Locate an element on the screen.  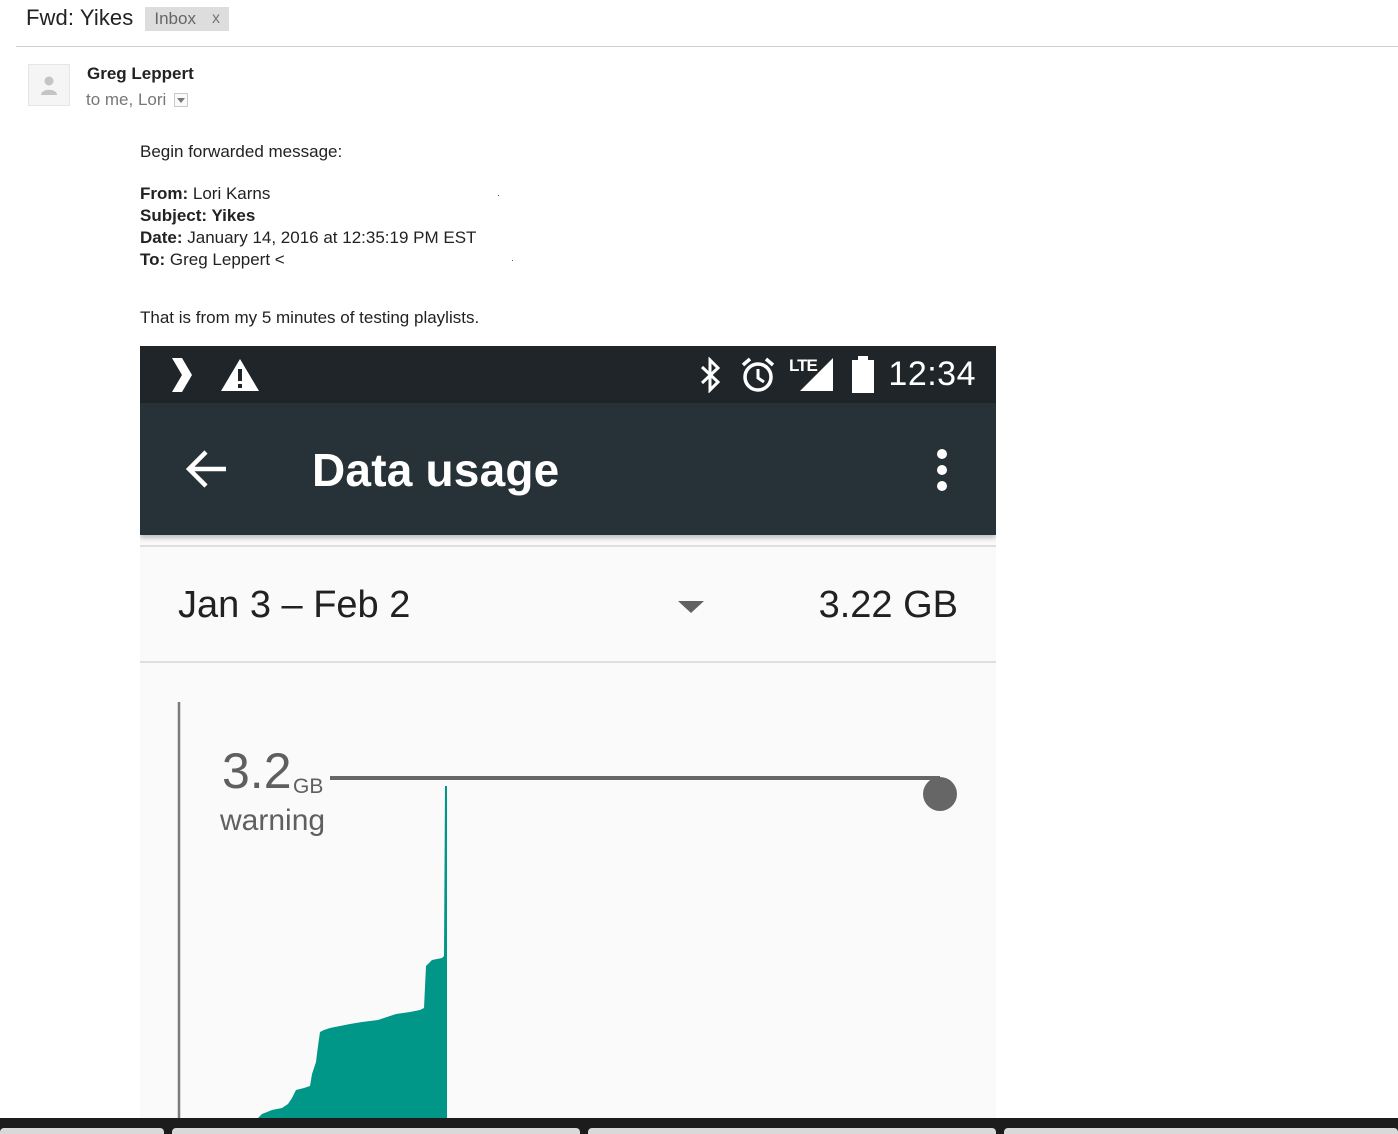
date-label: Date: is located at coordinates (161, 237).